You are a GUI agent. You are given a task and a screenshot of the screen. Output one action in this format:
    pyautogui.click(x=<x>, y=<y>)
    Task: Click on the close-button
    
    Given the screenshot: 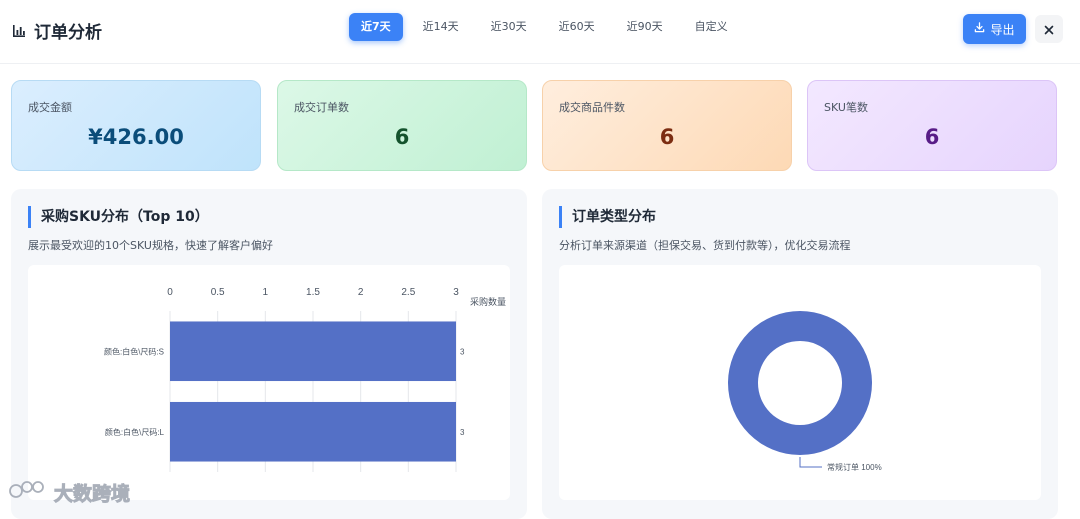 What is the action you would take?
    pyautogui.click(x=1049, y=29)
    